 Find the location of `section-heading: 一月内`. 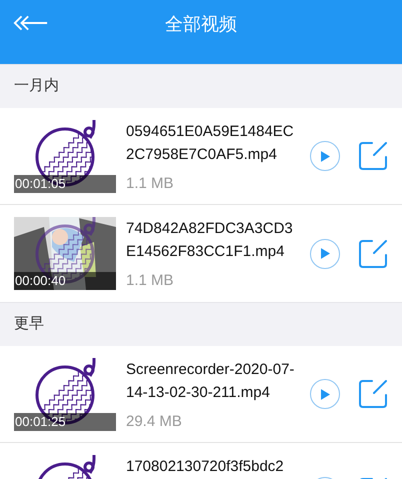

section-heading: 一月内 is located at coordinates (36, 86).